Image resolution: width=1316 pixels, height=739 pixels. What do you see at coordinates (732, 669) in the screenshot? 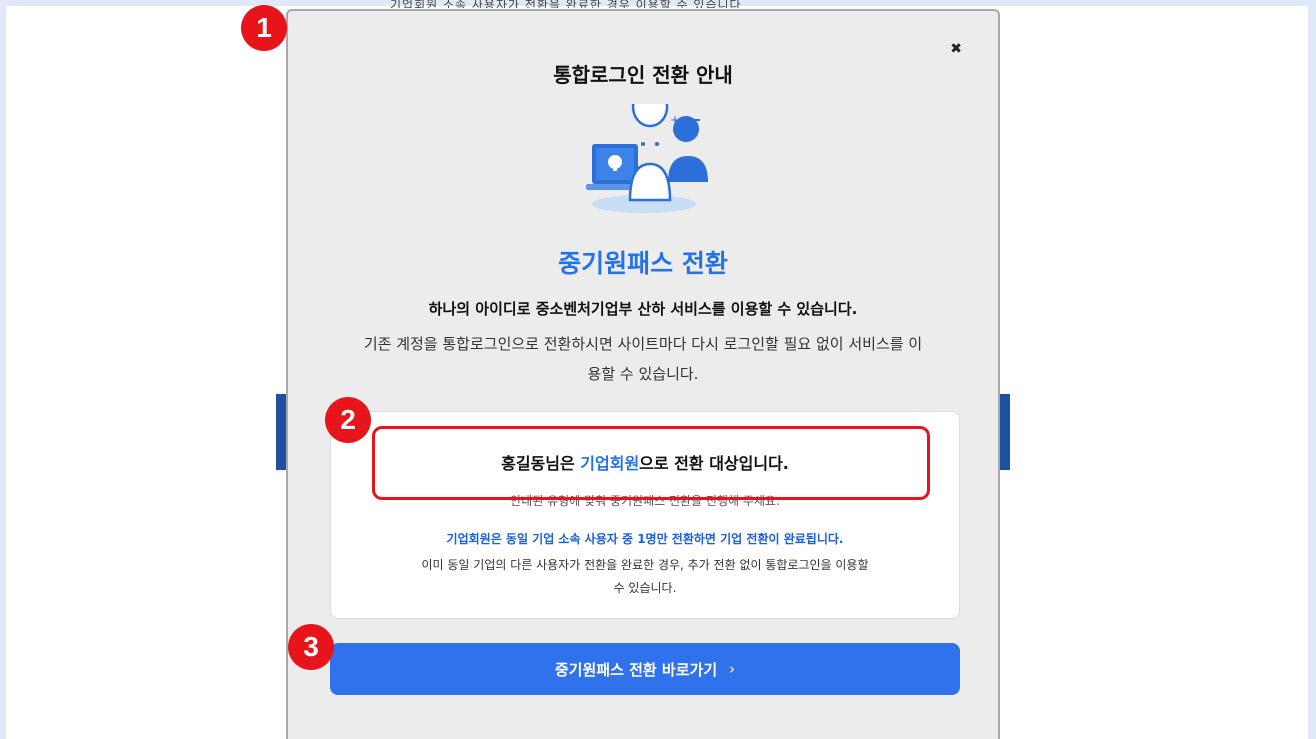
I see `chevron-right-icon: ›` at bounding box center [732, 669].